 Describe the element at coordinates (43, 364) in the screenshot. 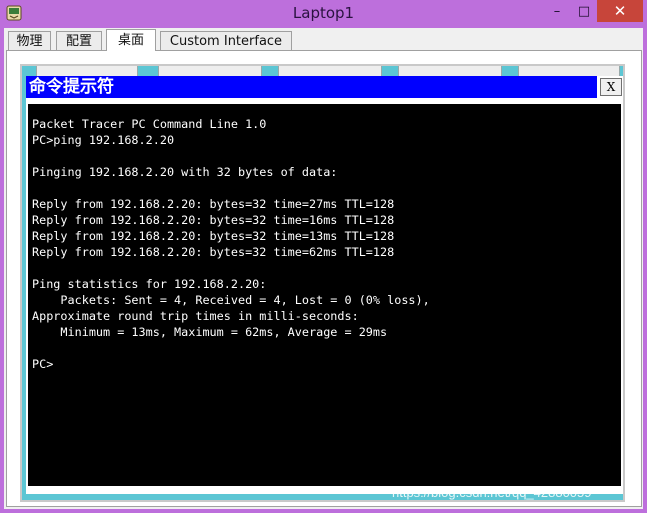

I see `terminal-line: PC>` at that location.